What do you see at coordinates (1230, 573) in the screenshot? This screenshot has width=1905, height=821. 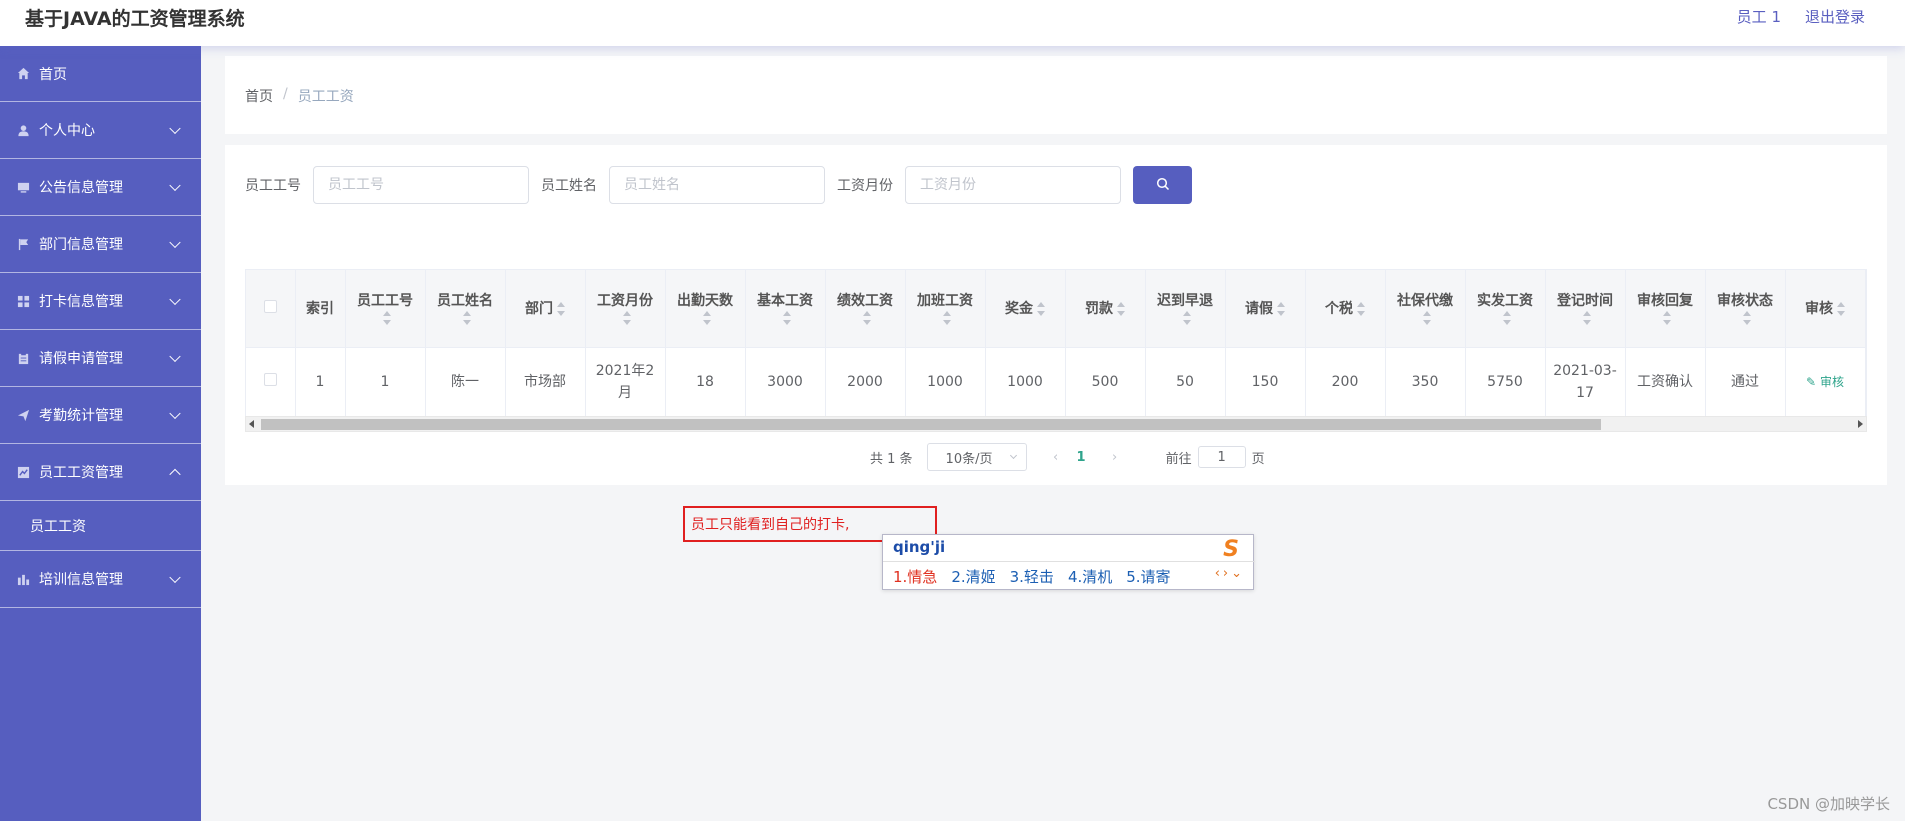 I see `ime-page-arrows-icon: ‹›⌄` at bounding box center [1230, 573].